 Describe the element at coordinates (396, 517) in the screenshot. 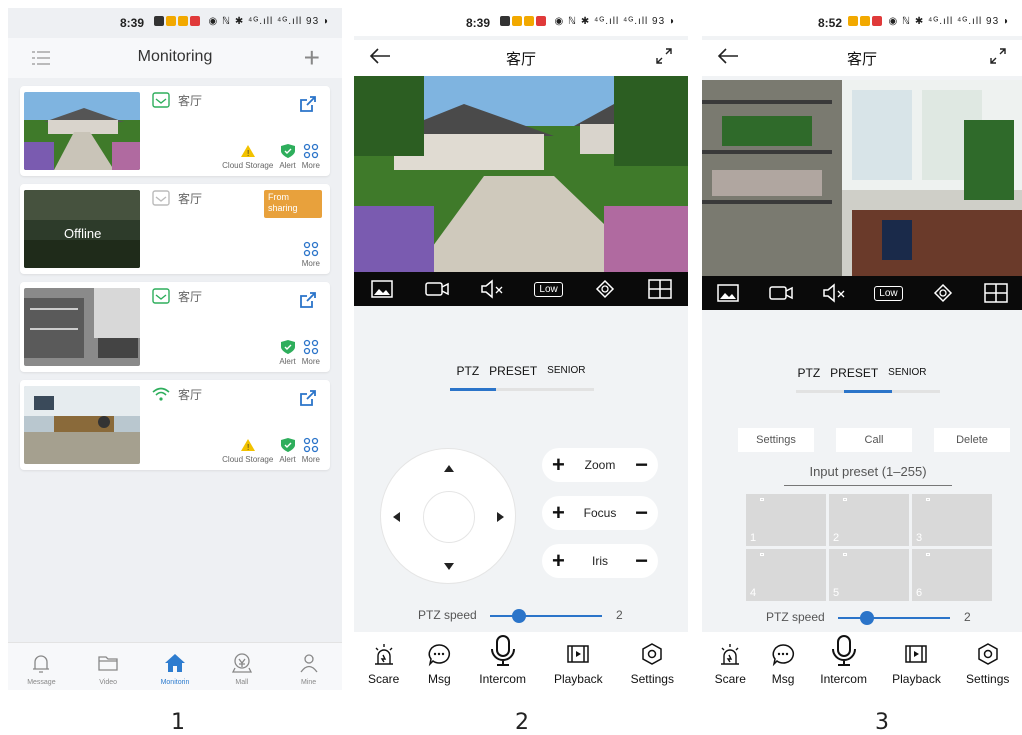

I see `left-arrow-icon` at that location.